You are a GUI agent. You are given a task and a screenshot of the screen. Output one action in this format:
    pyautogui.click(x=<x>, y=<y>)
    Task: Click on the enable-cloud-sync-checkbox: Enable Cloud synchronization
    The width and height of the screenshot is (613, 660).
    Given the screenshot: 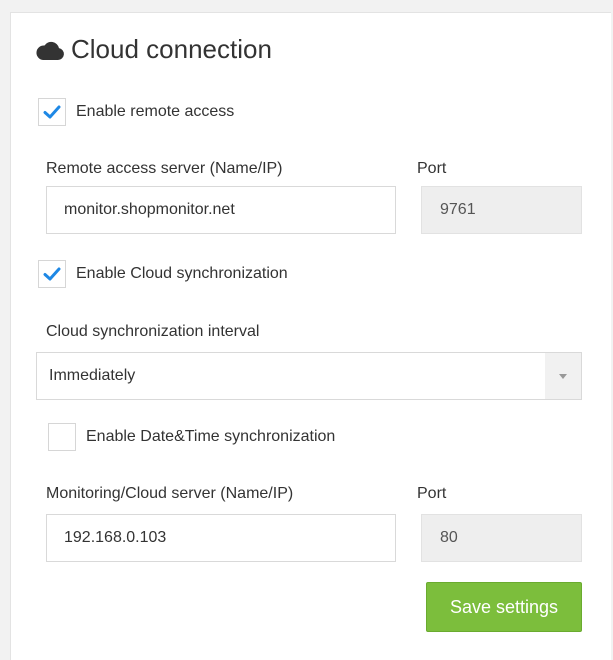 What is the action you would take?
    pyautogui.click(x=163, y=274)
    